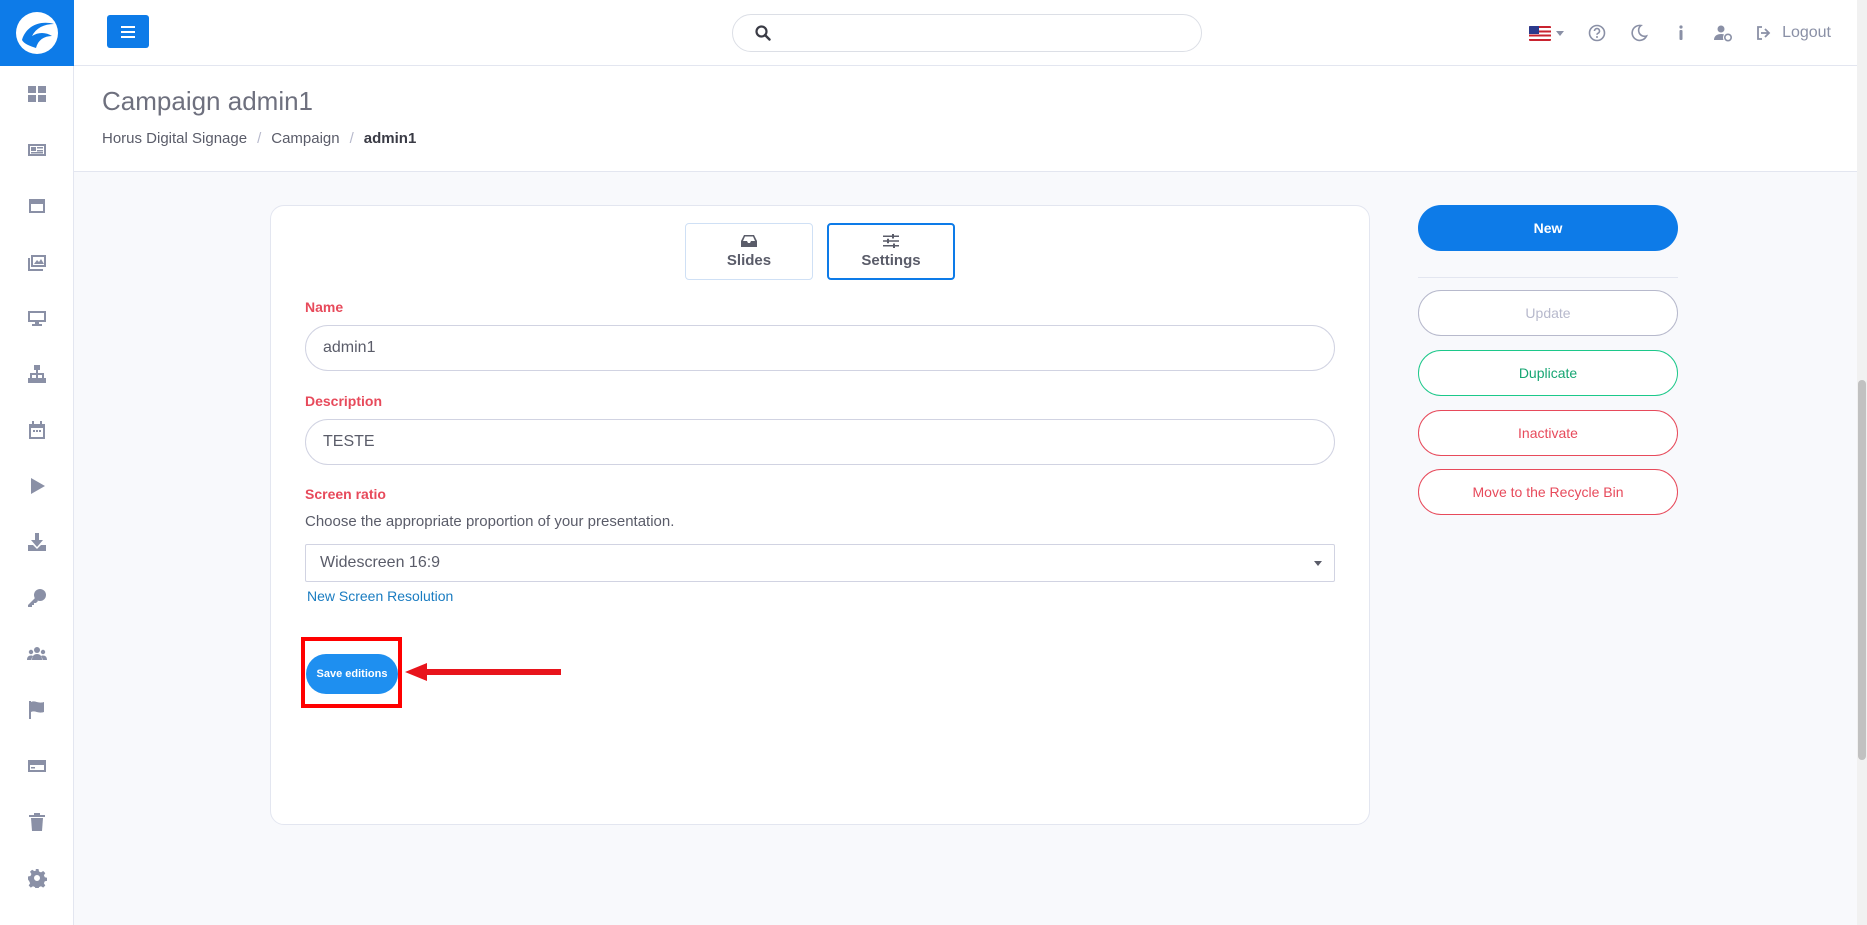  I want to click on sidebar-item-billing, so click(36, 766).